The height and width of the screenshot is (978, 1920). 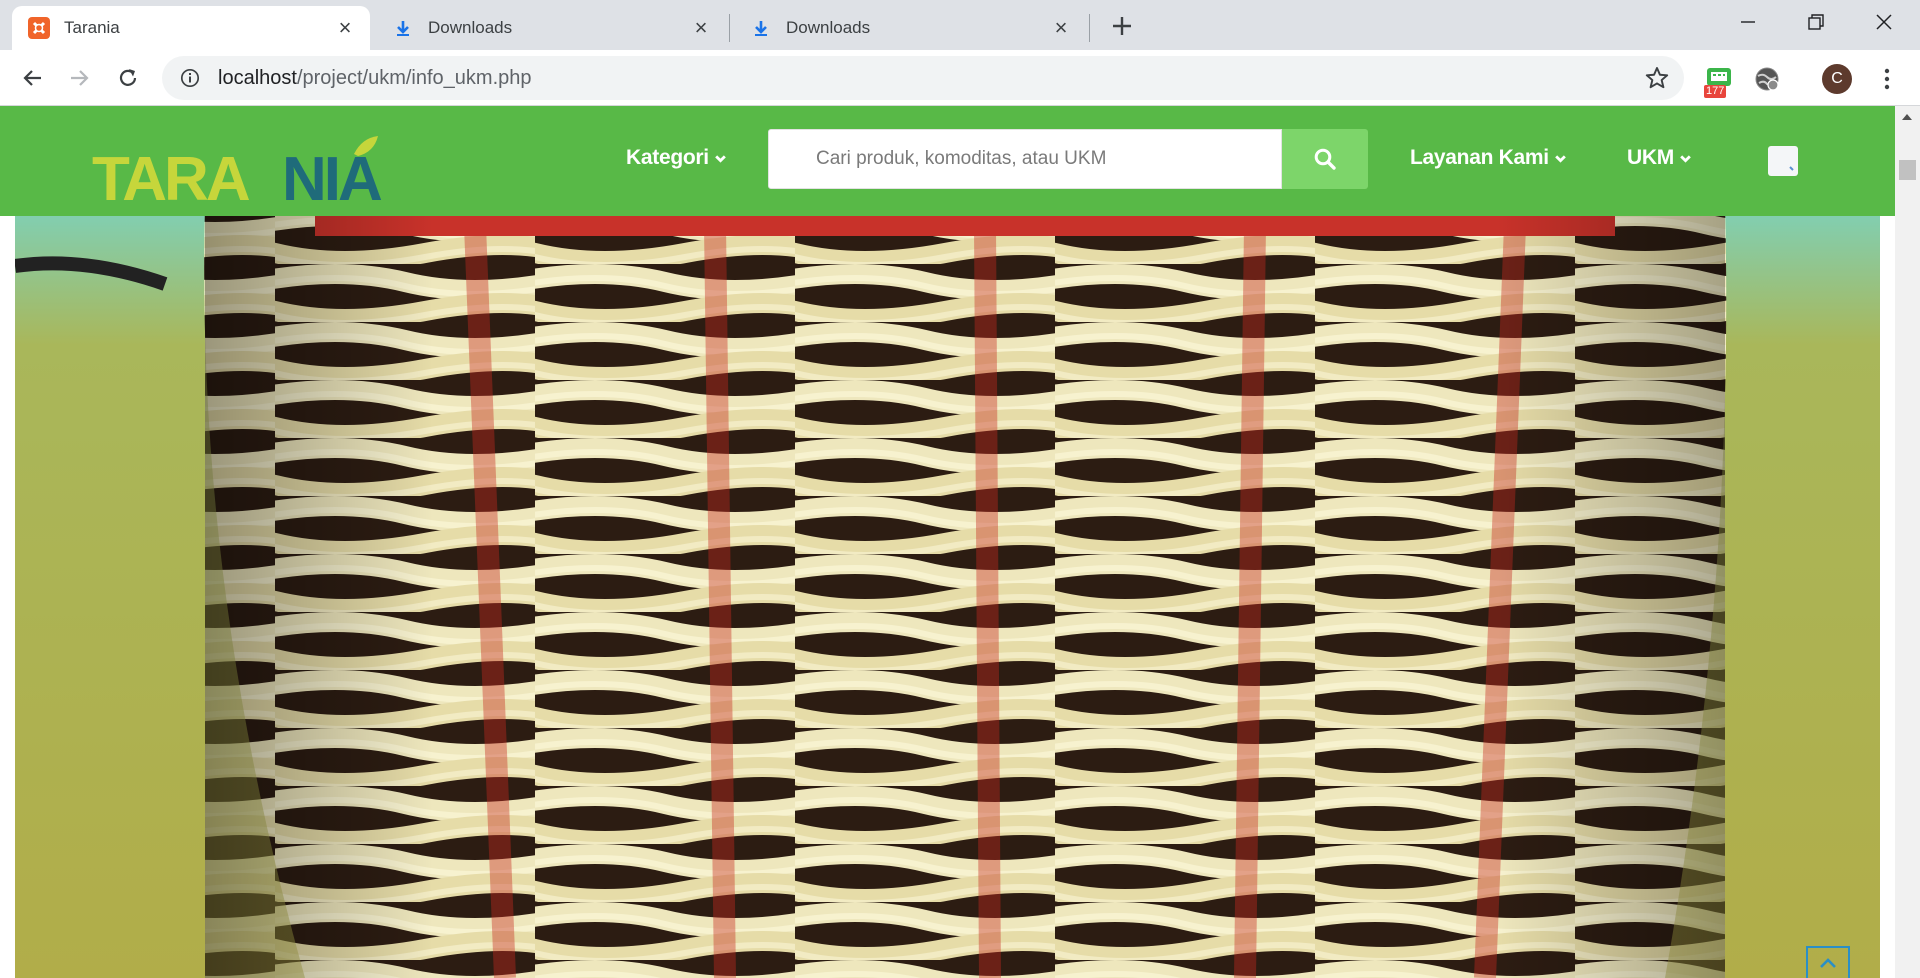 I want to click on forward-button, so click(x=80, y=78).